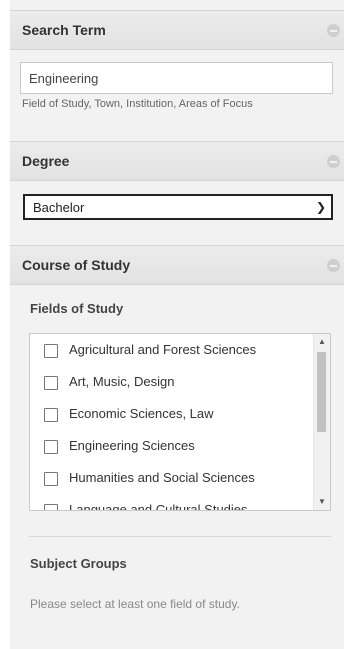 The width and height of the screenshot is (344, 649). I want to click on list-item: Art, Music, Design, so click(172, 382).